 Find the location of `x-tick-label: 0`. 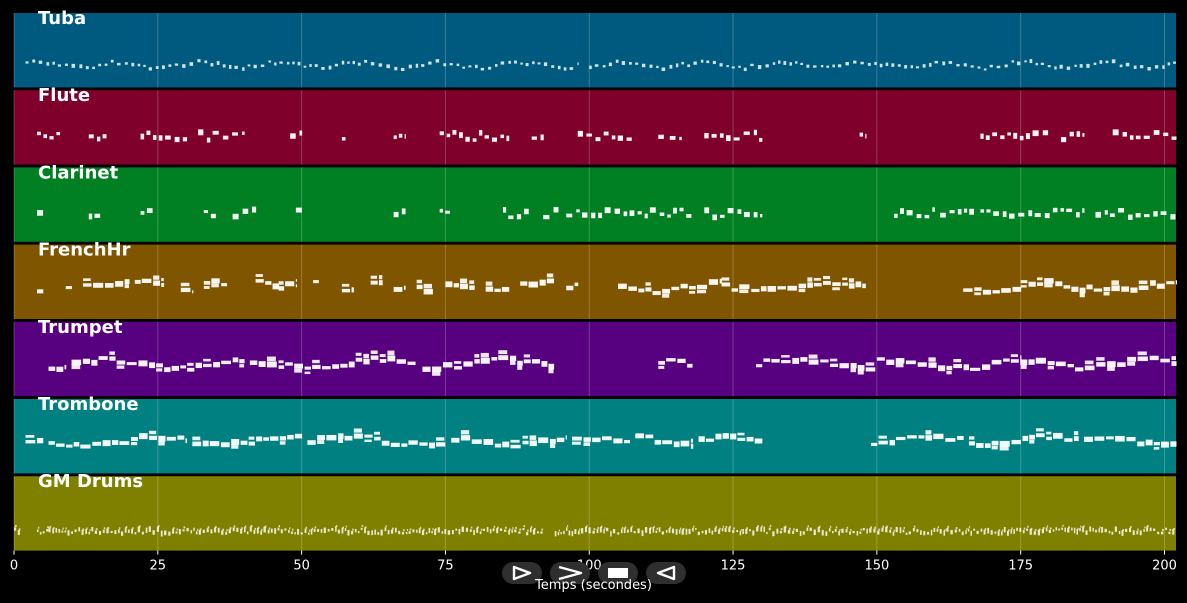

x-tick-label: 0 is located at coordinates (14, 566).